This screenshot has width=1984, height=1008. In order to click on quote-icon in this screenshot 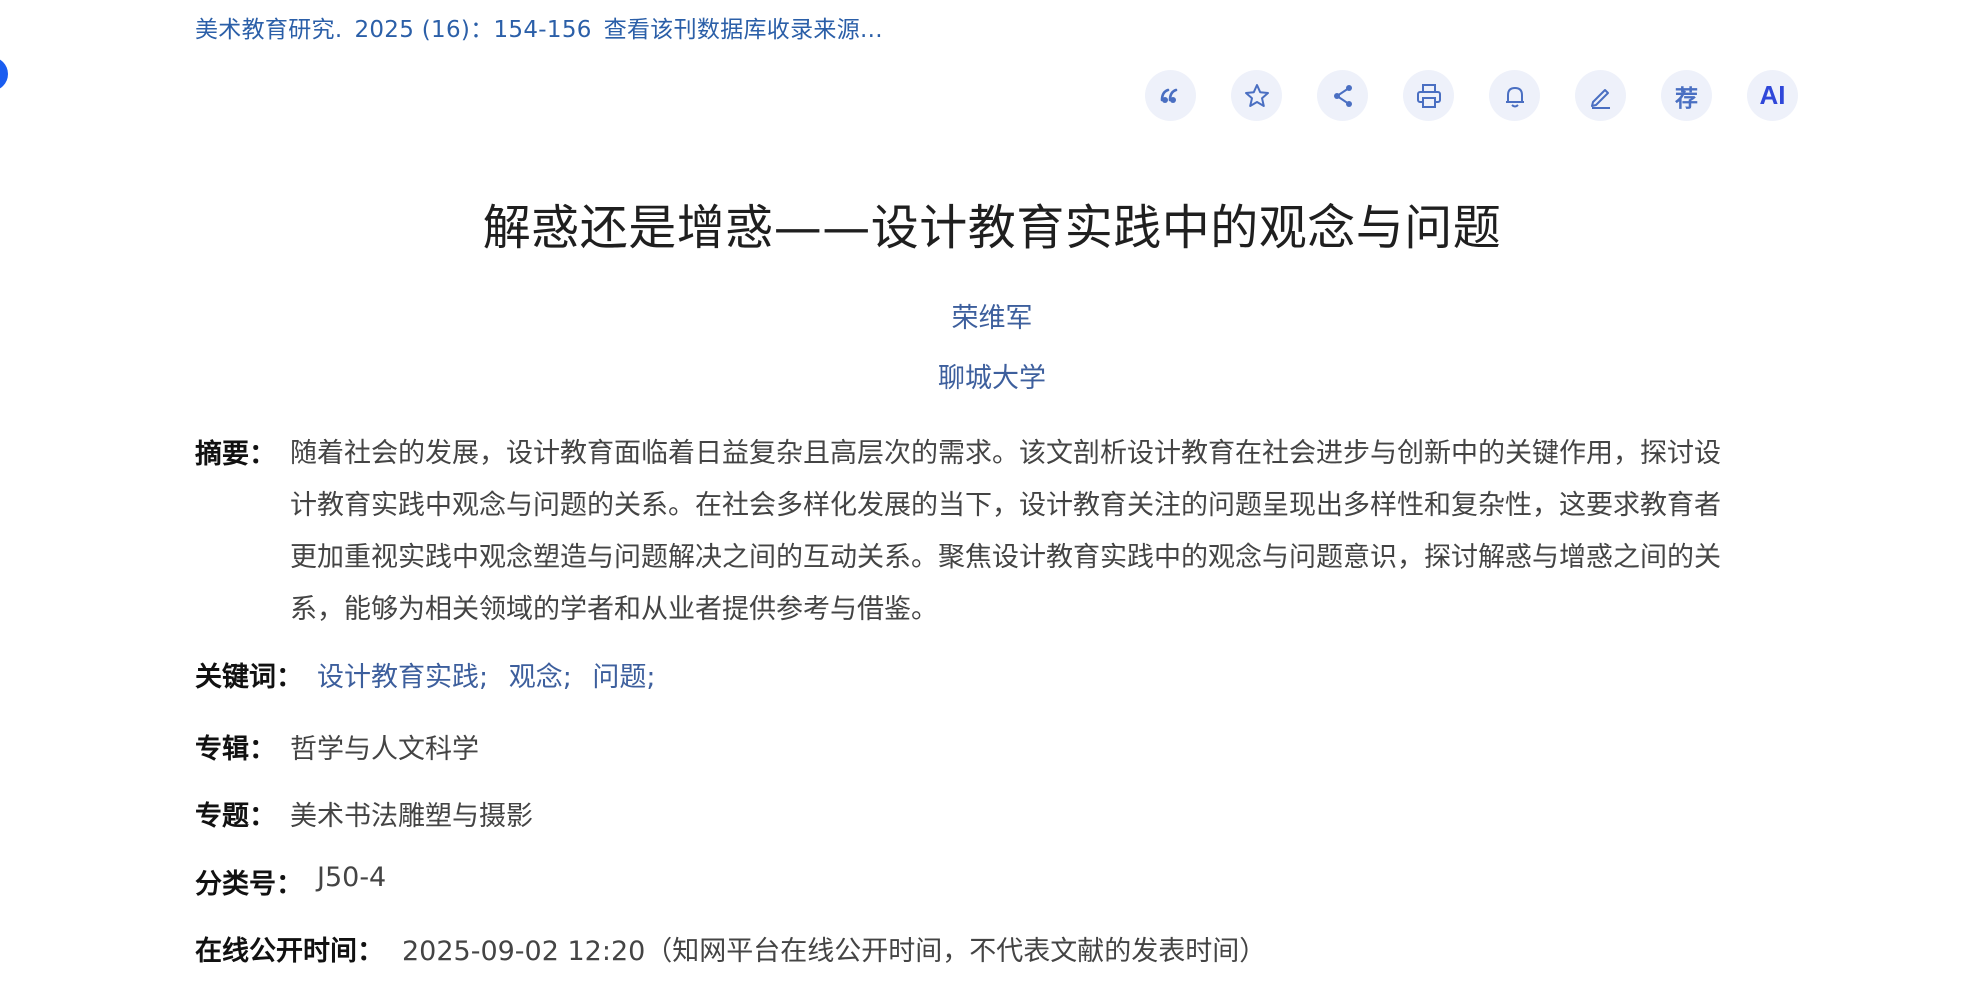, I will do `click(1168, 95)`.